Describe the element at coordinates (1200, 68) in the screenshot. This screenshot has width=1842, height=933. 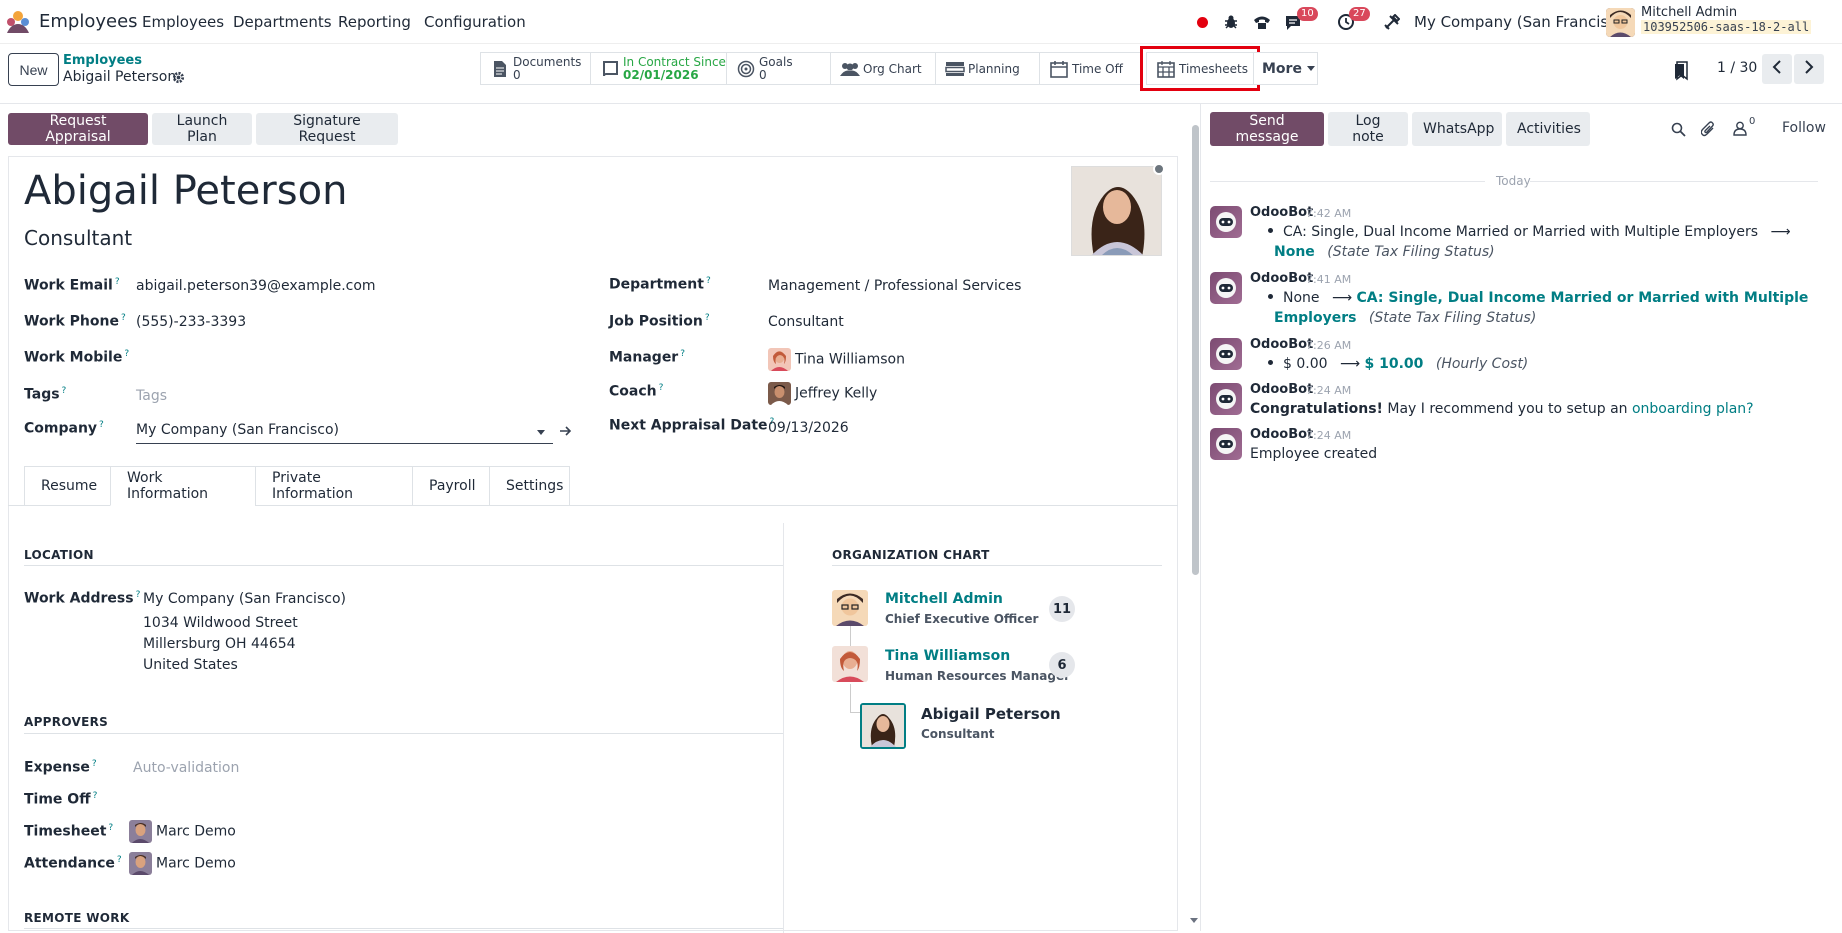
I see `timesheets-smart-button: Timesheets` at that location.